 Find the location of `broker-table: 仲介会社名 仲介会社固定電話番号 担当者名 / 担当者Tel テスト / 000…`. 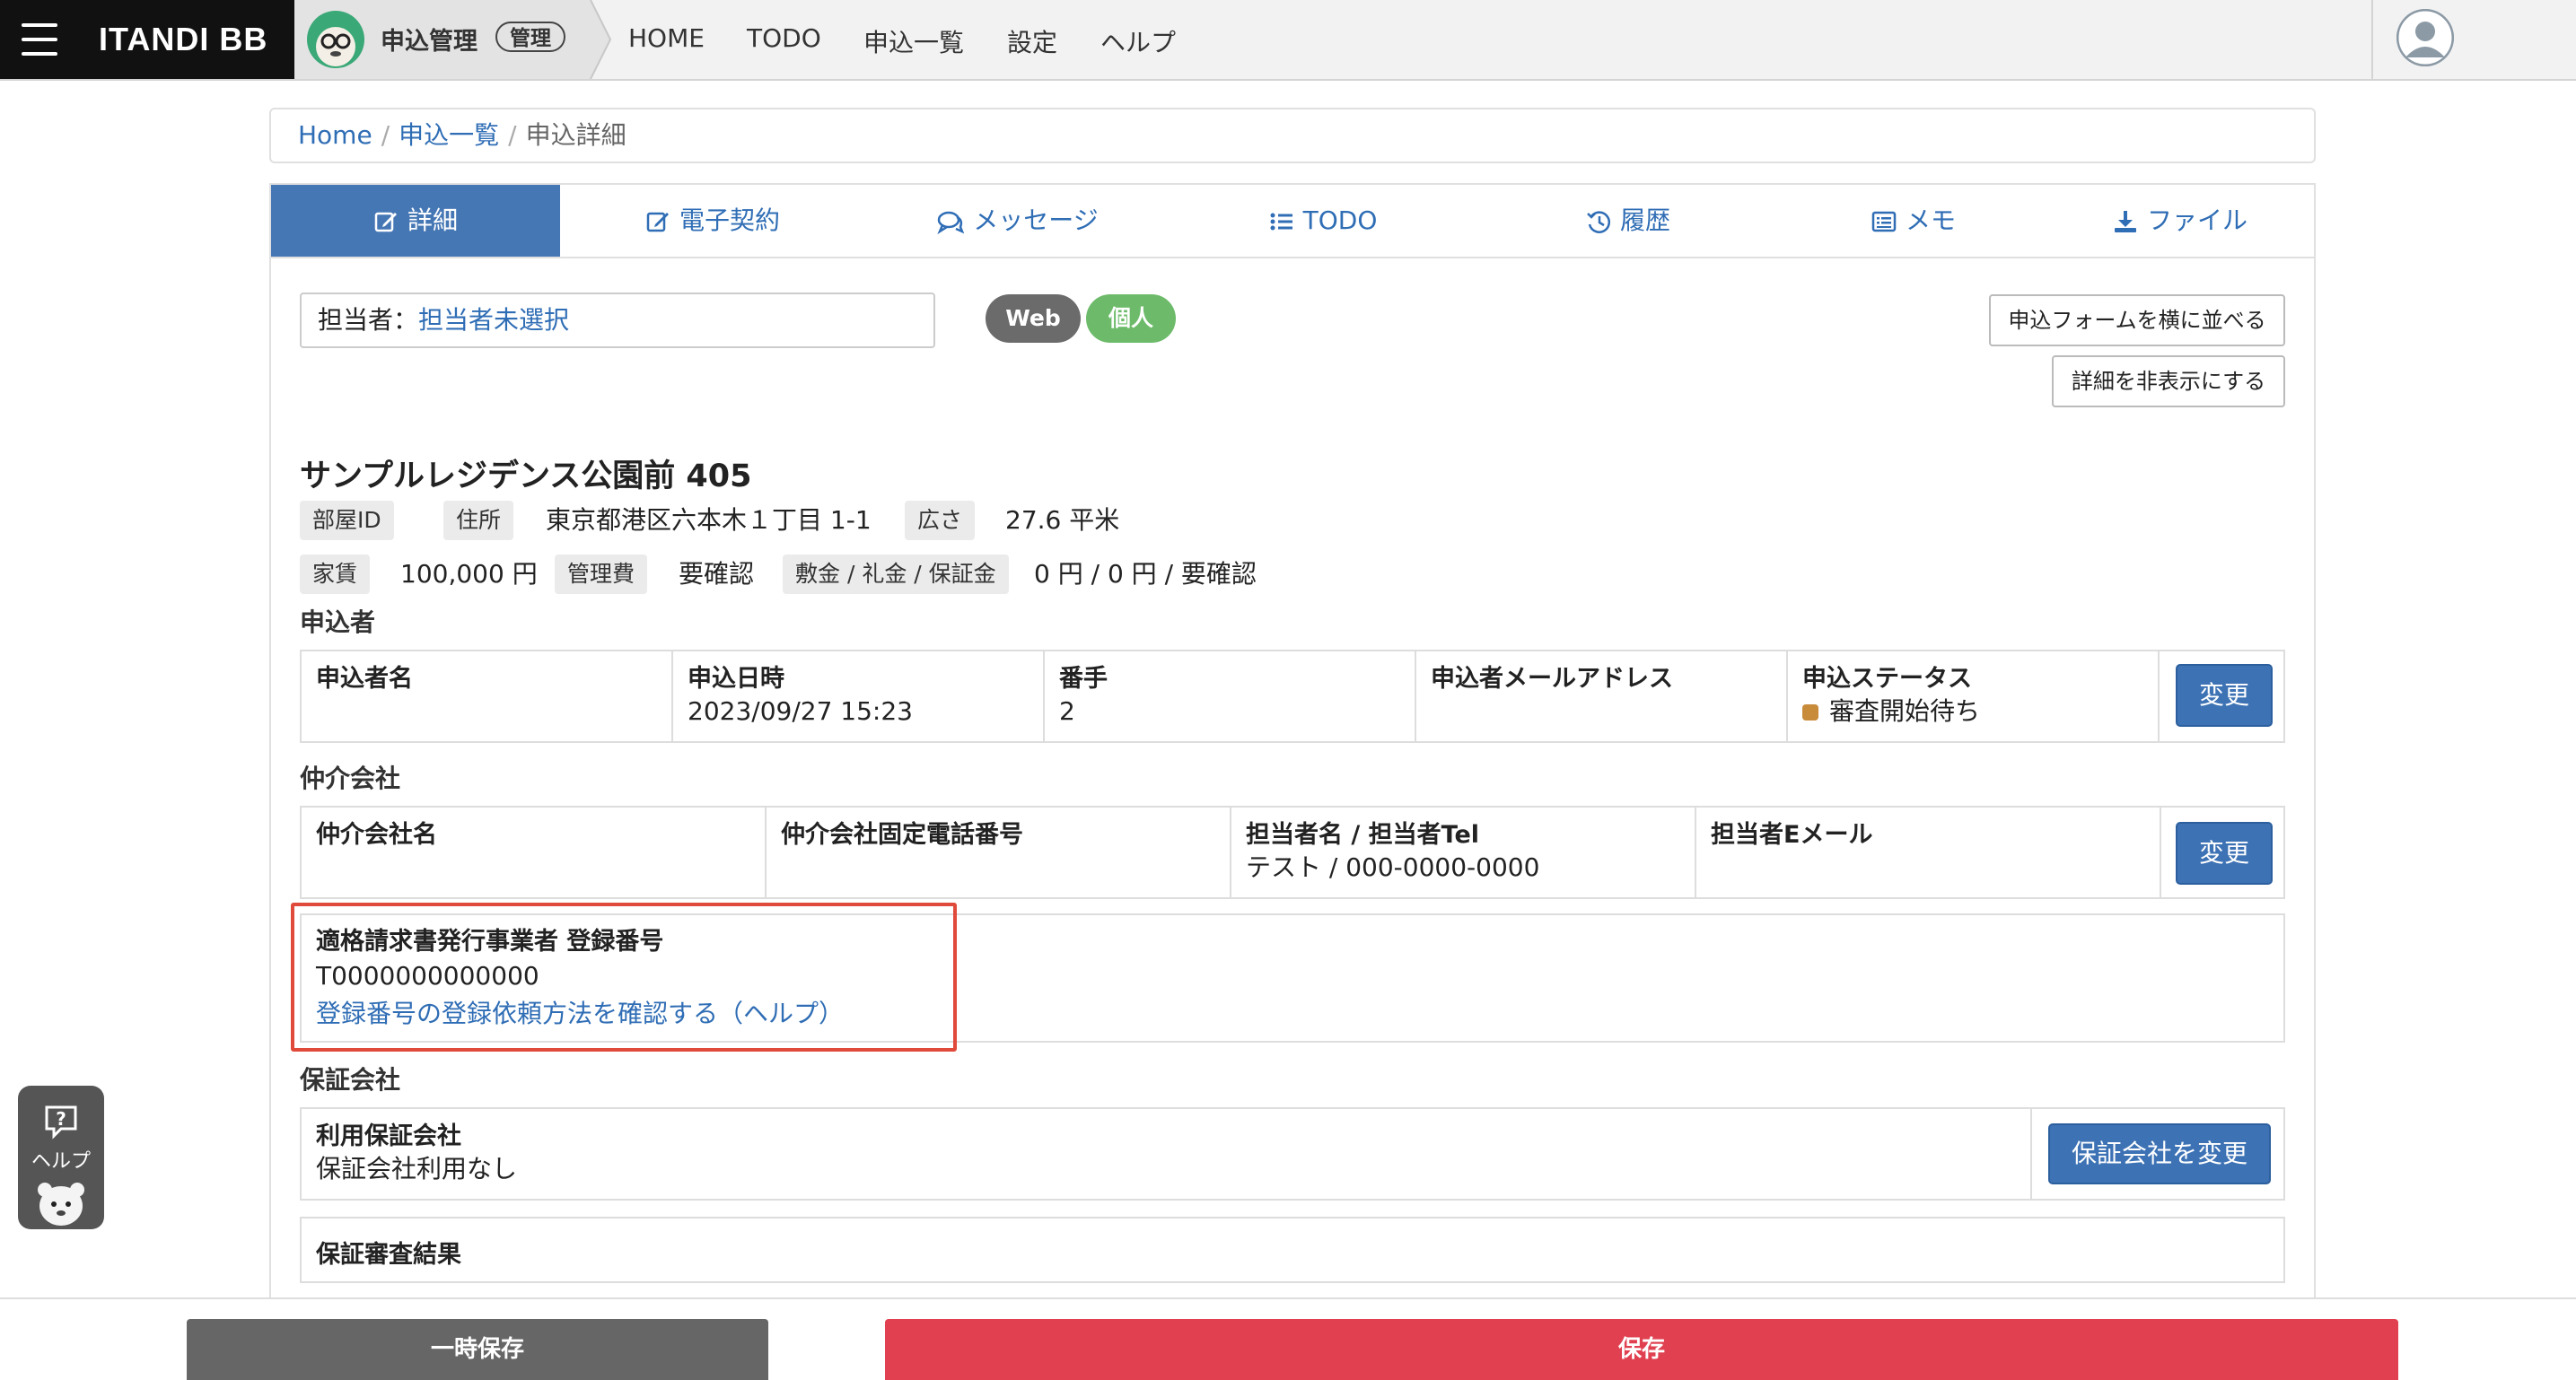

broker-table: 仲介会社名 仲介会社固定電話番号 担当者名 / 担当者Tel テスト / 000… is located at coordinates (1292, 852).